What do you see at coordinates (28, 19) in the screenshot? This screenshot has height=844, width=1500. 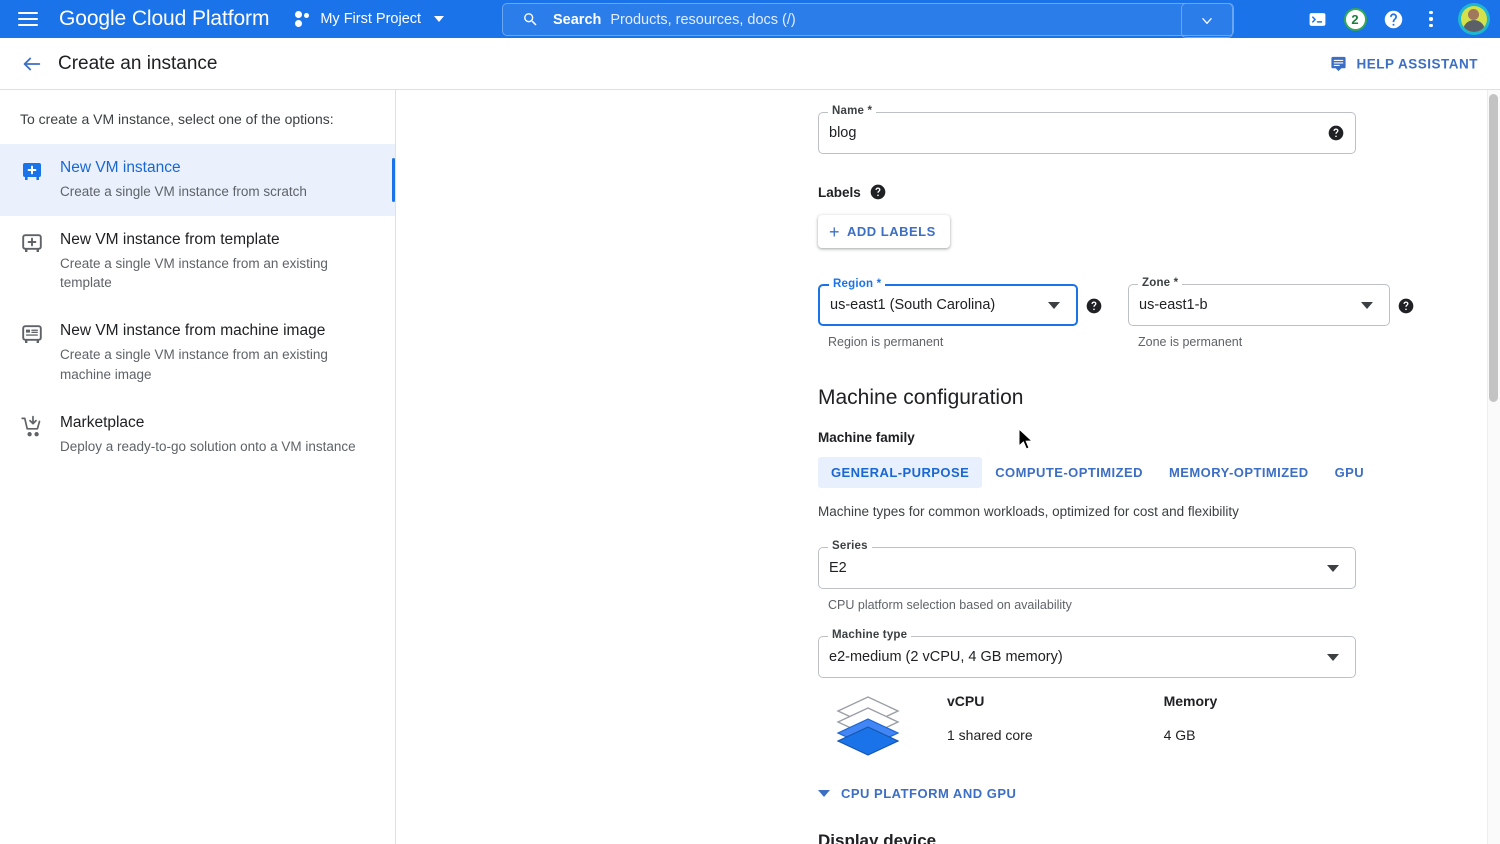 I see `hamburger-menu-icon` at bounding box center [28, 19].